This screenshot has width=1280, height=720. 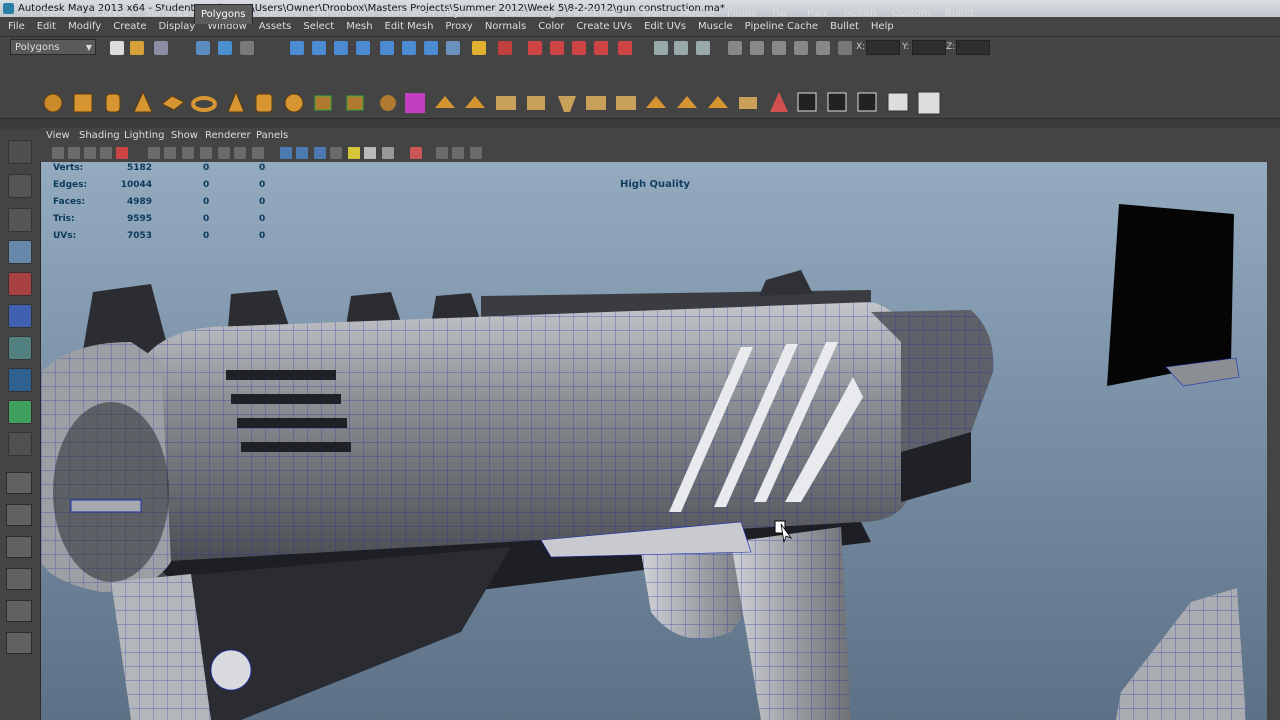 I want to click on panel-menu-renderer: Renderer, so click(x=228, y=135).